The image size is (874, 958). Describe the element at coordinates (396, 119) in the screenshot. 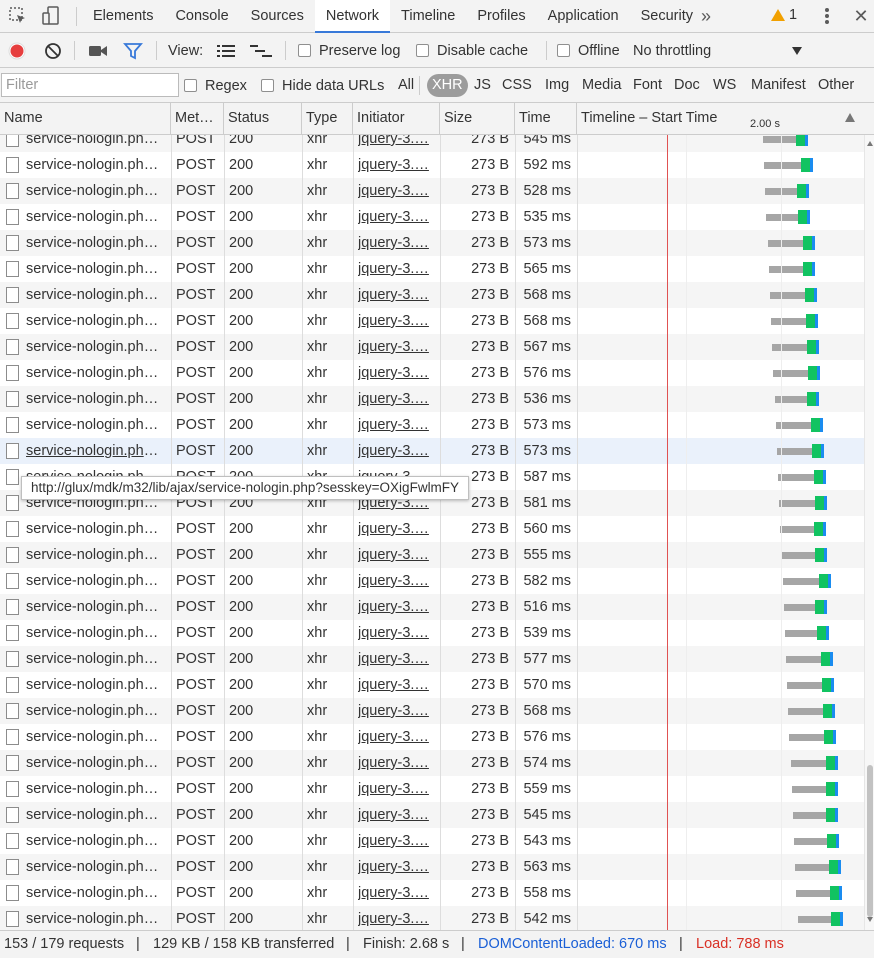

I see `column-header-initiator: Initiator` at that location.